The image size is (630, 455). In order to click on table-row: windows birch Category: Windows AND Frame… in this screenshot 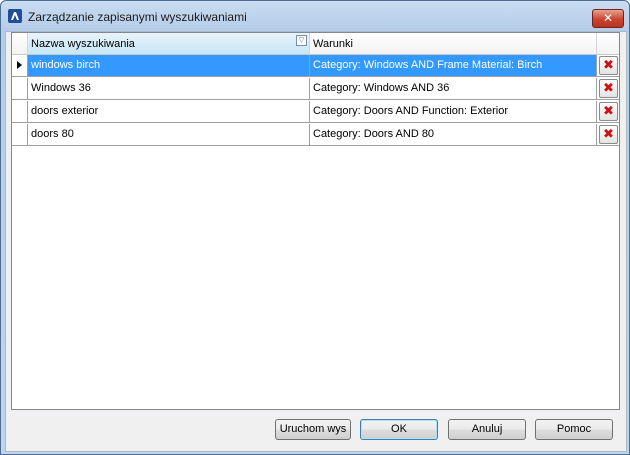, I will do `click(315, 66)`.